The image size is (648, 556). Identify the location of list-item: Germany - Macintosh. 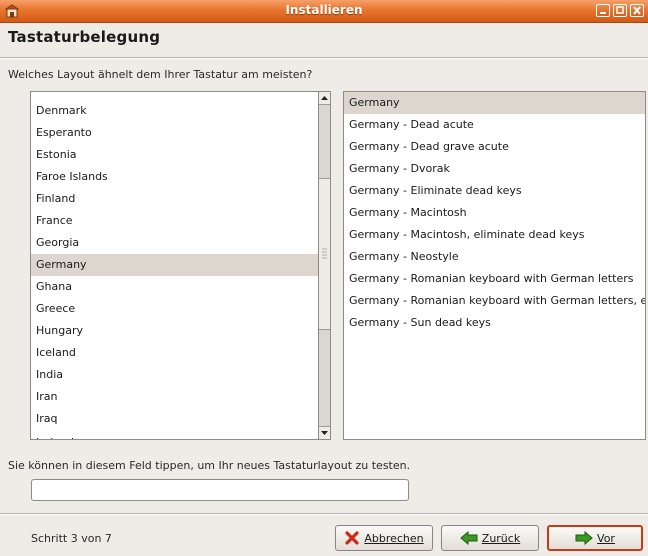
(494, 213).